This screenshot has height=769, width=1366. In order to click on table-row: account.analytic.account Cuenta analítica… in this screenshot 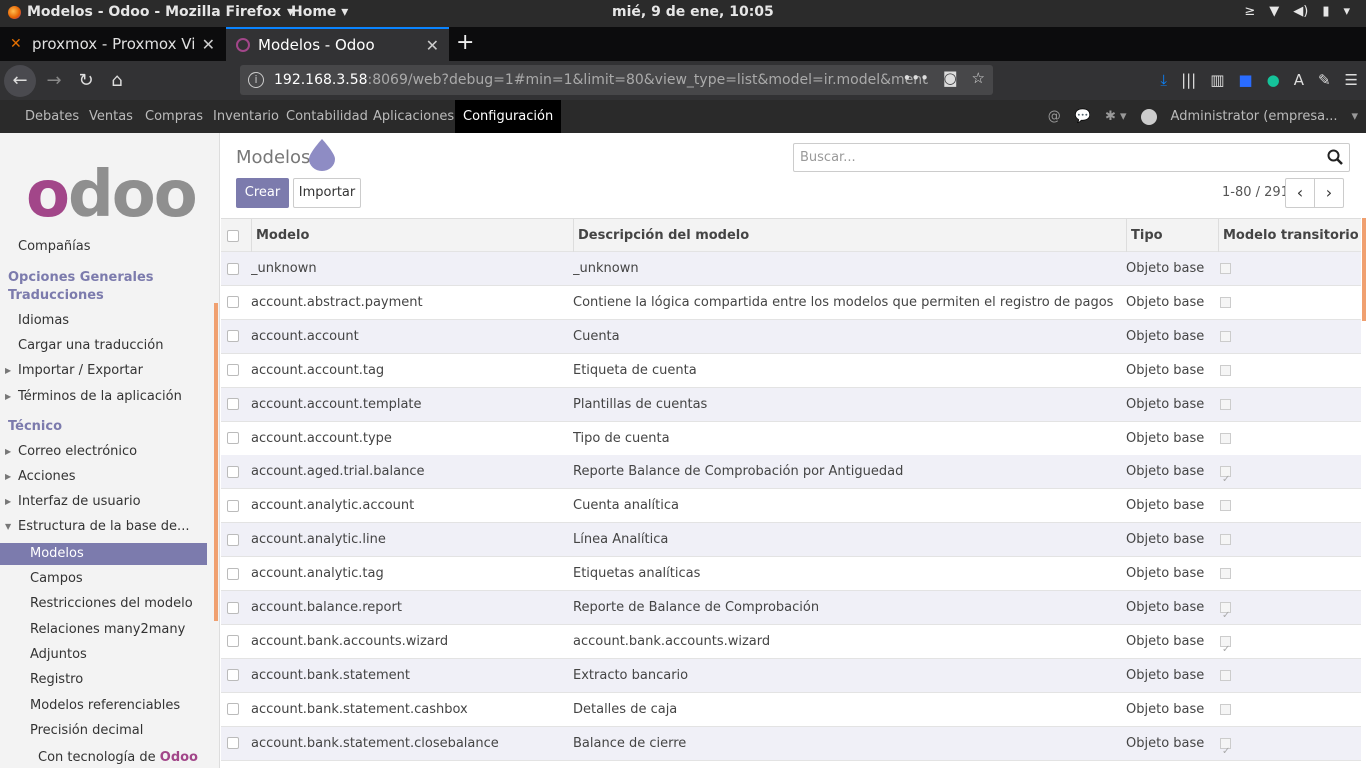, I will do `click(791, 506)`.